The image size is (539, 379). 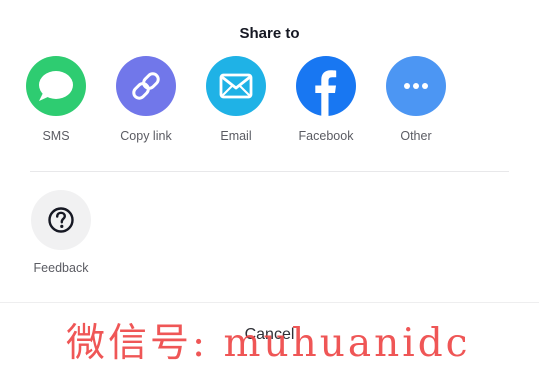 What do you see at coordinates (56, 136) in the screenshot?
I see `share-sms-label: SMS` at bounding box center [56, 136].